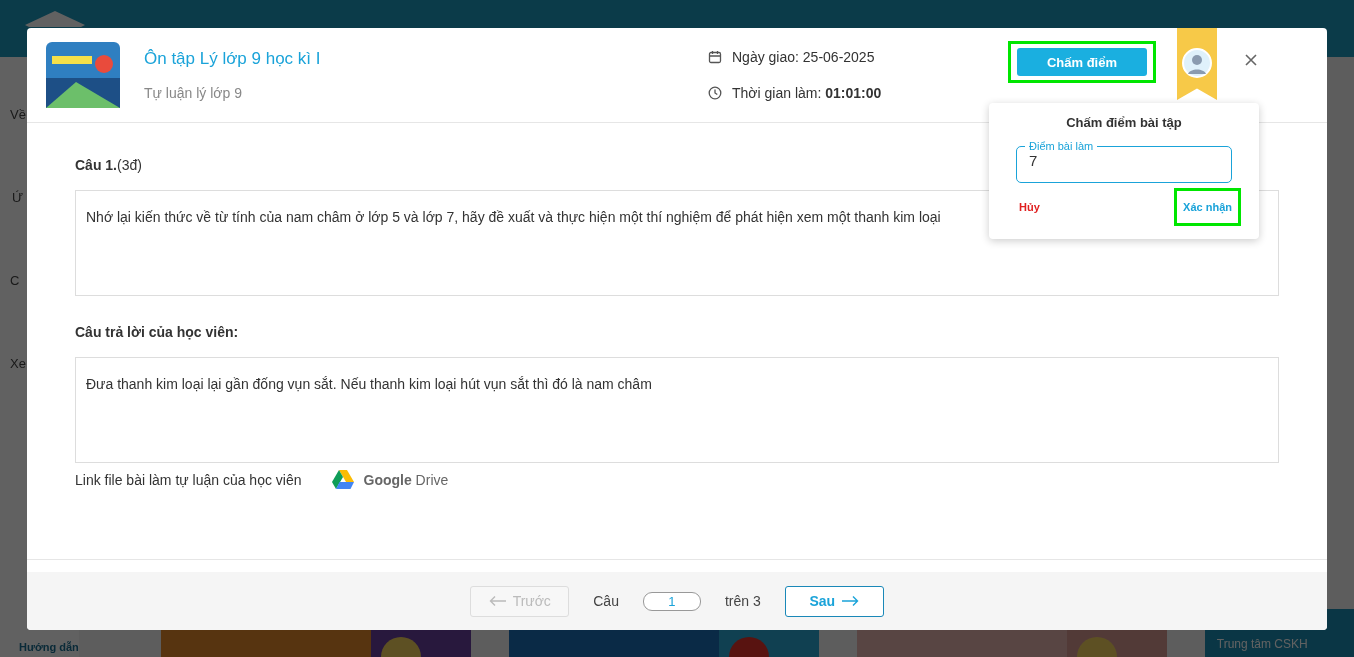 The image size is (1354, 657). Describe the element at coordinates (803, 57) in the screenshot. I see `assigned-date: Ngày giao: 25-06-2025` at that location.